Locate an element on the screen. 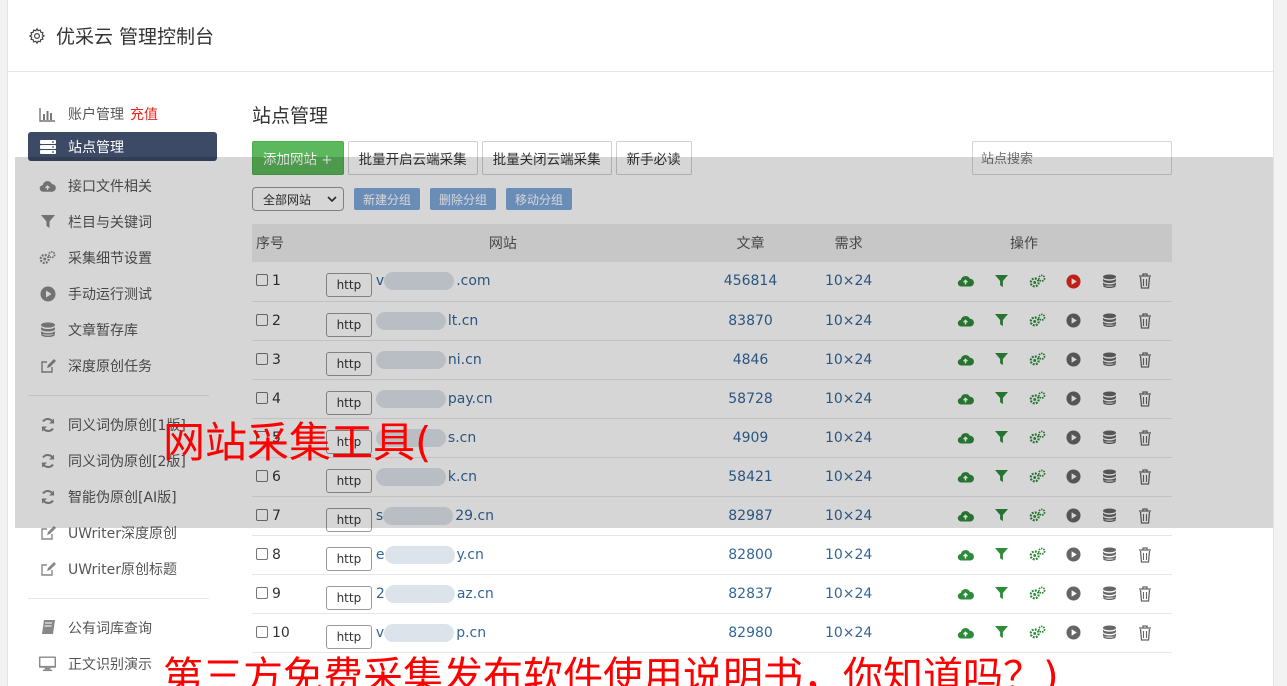 This screenshot has width=1287, height=686. articles-count: 58728 is located at coordinates (750, 399).